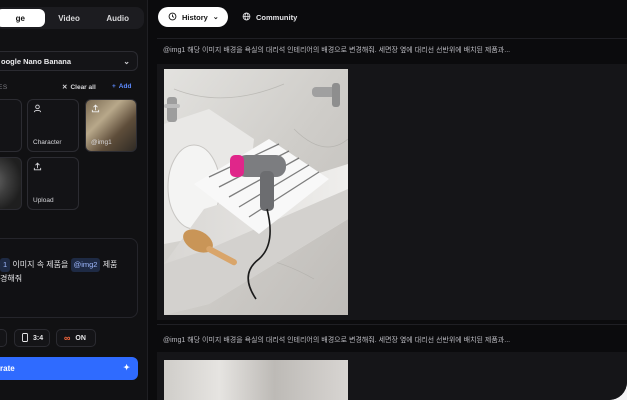 The width and height of the screenshot is (627, 400). Describe the element at coordinates (109, 264) in the screenshot. I see `prompt-fragment: 제품` at that location.